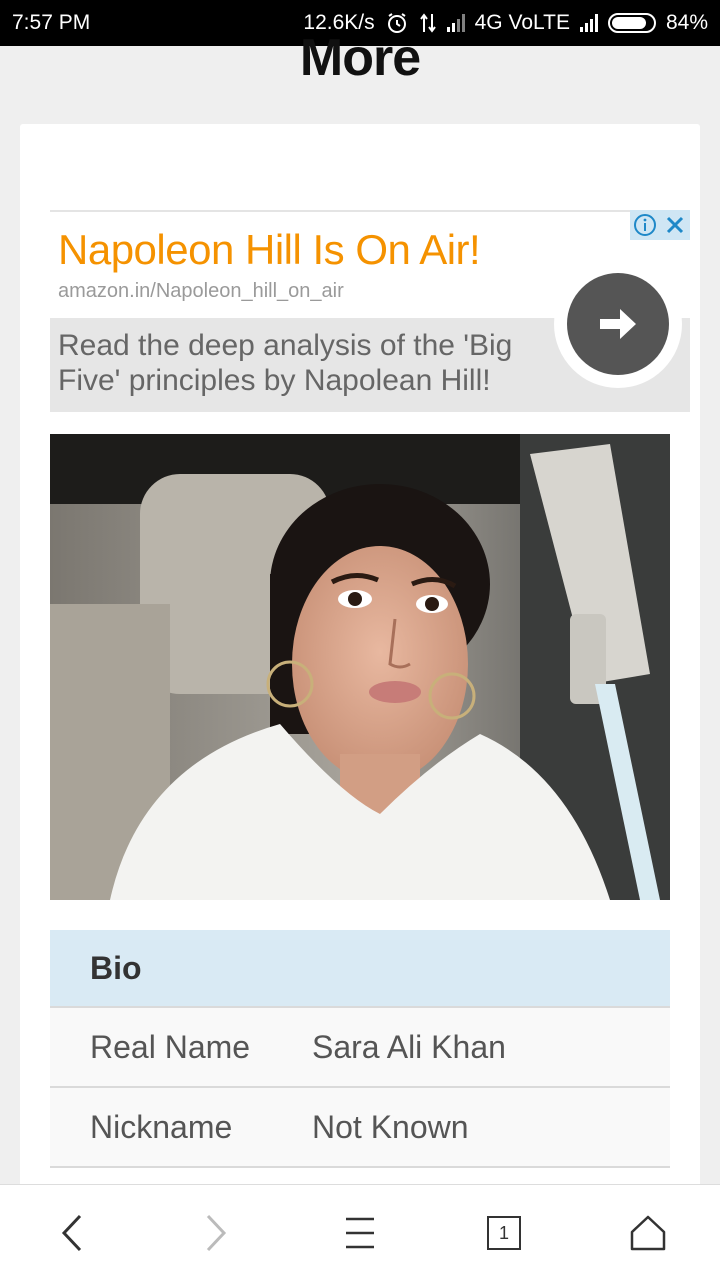 This screenshot has height=1281, width=720. I want to click on table-row: Real Name Sara Ali Khan, so click(360, 1048).